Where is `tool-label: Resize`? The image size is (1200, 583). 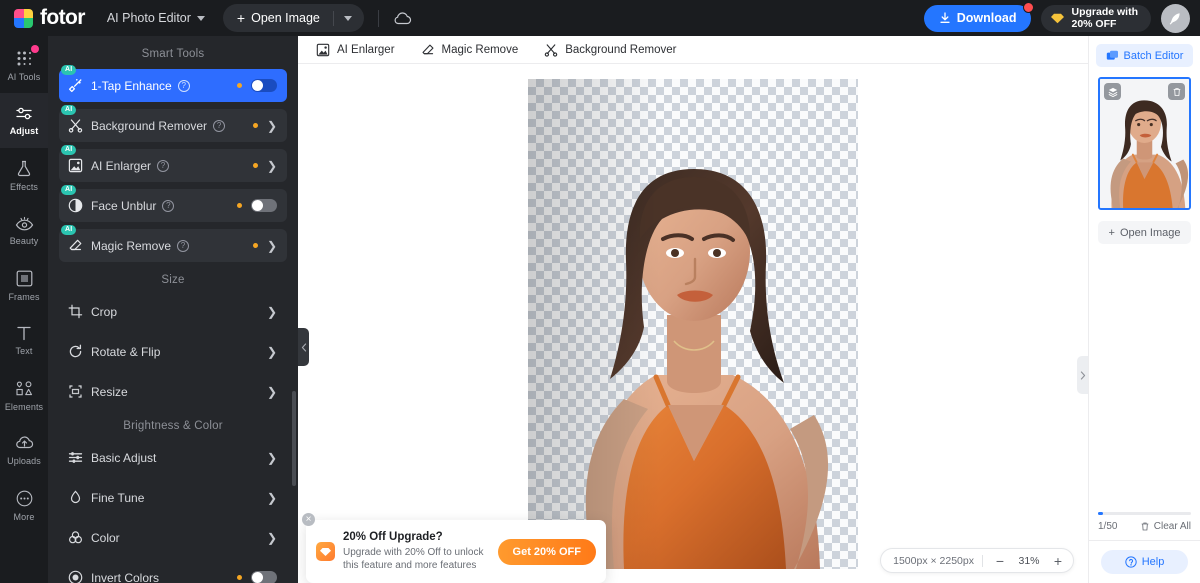
tool-label: Resize is located at coordinates (109, 391).